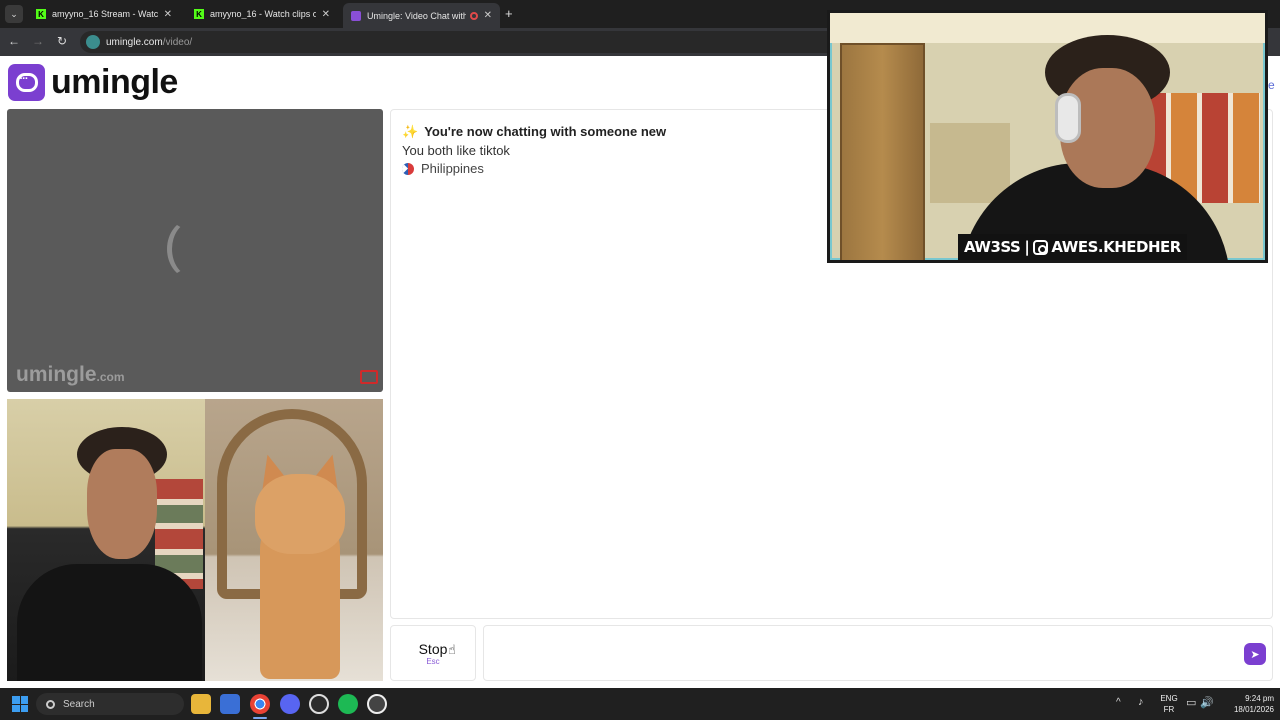 This screenshot has width=1280, height=720. Describe the element at coordinates (79, 704) in the screenshot. I see `search-label: Search` at that location.